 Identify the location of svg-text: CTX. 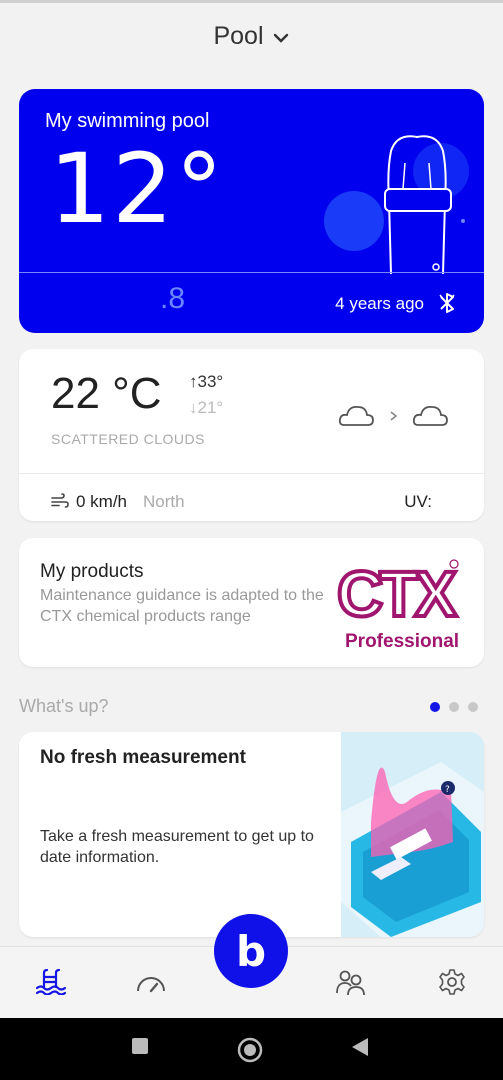
(397, 594).